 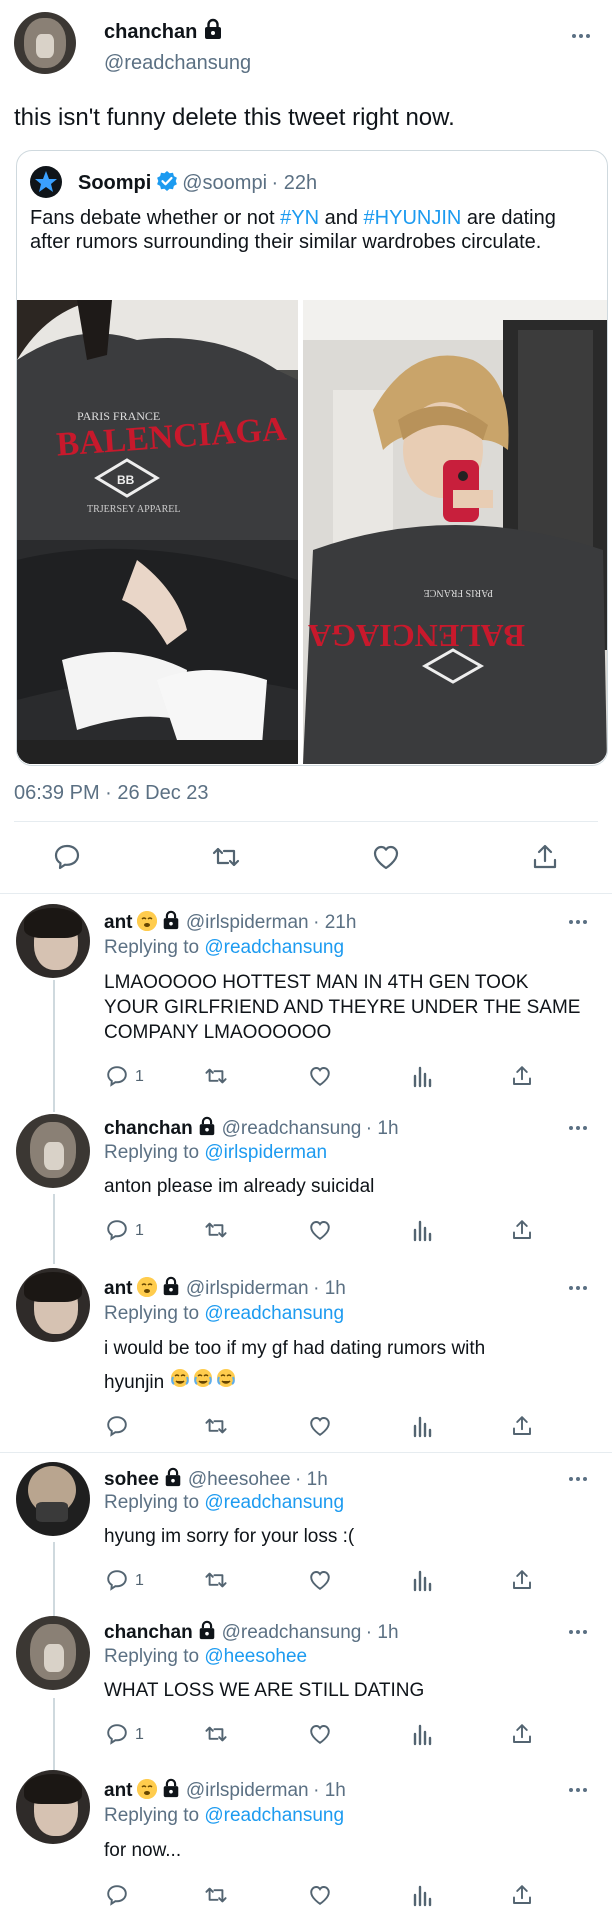 I want to click on reply-6-header: ant @irlspiderman · 1h, so click(x=225, y=1790).